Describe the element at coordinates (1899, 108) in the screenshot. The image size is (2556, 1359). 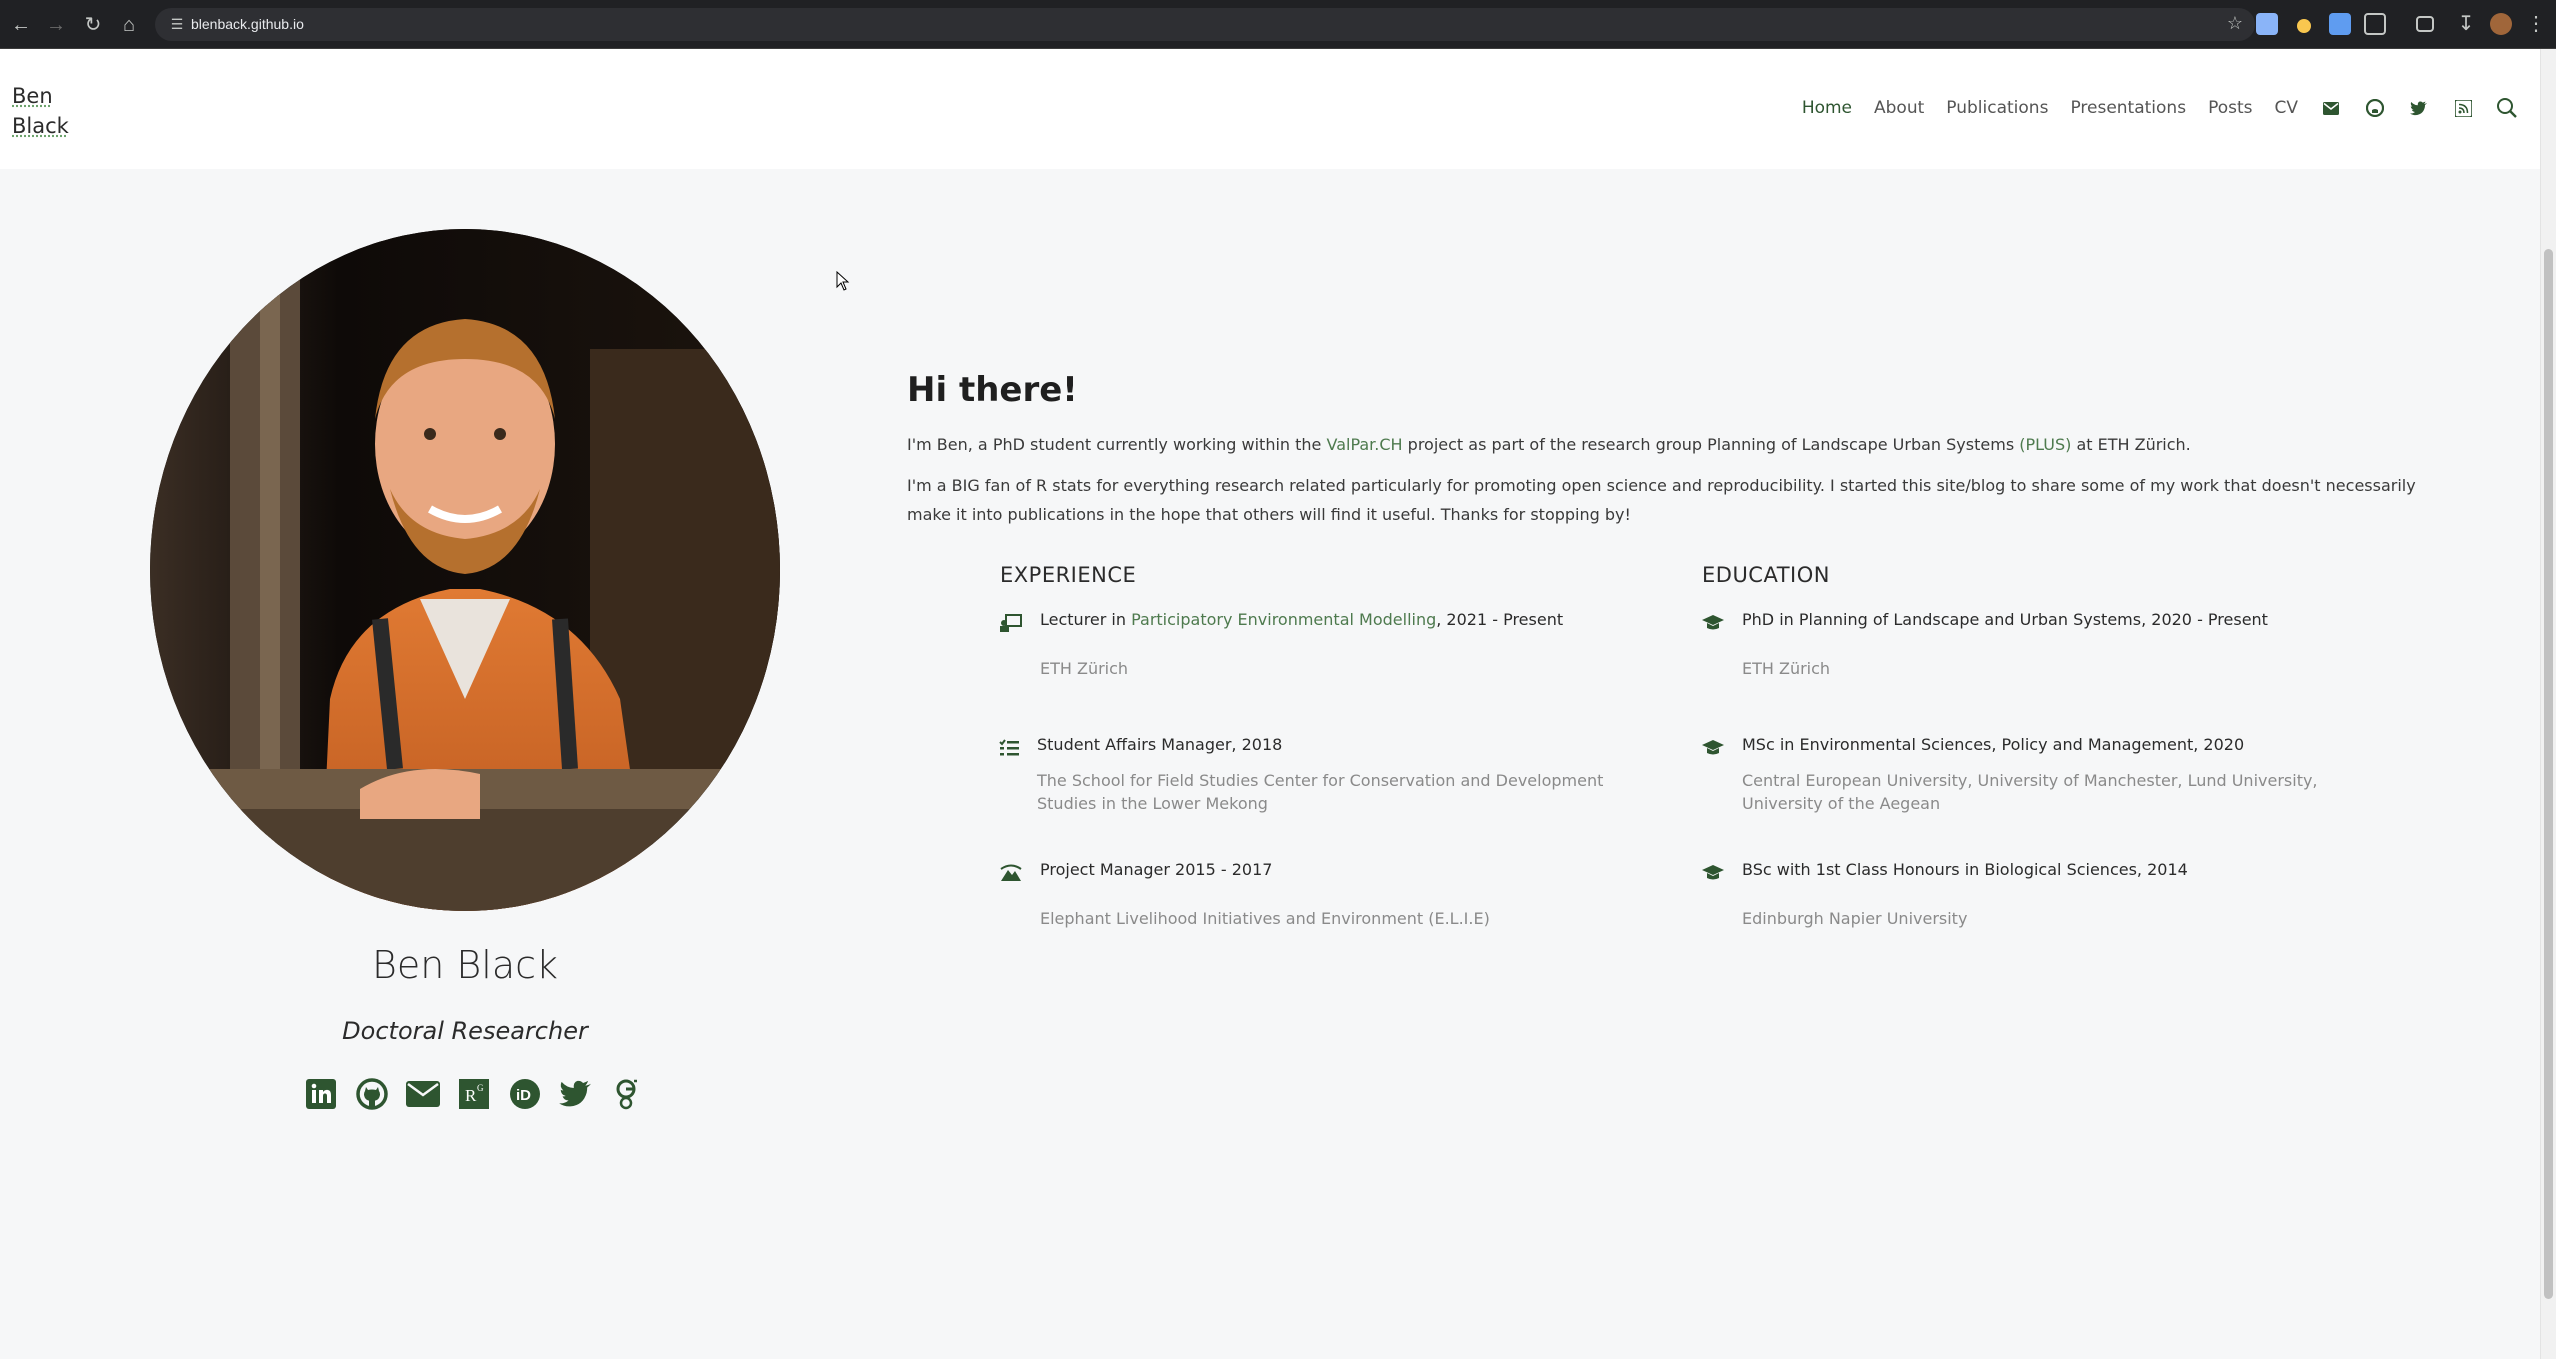
I see `nav-about: About` at that location.